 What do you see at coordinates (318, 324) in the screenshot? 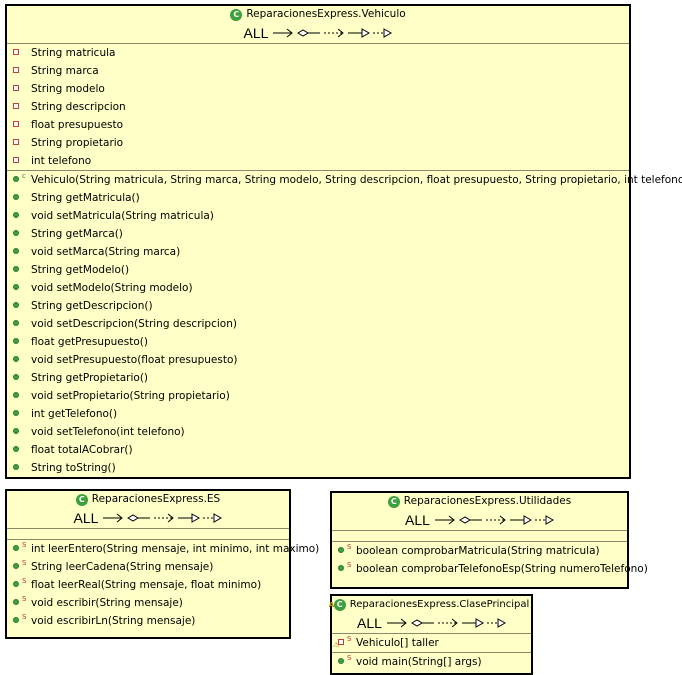
I see `method-row: void setDescripcion(String descripcion)` at bounding box center [318, 324].